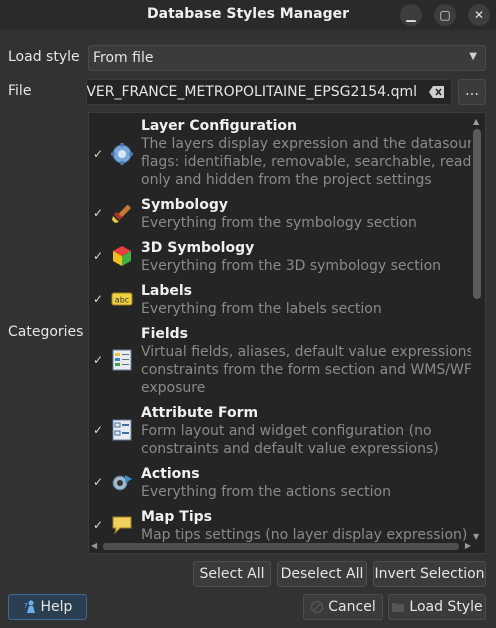  Describe the element at coordinates (122, 256) in the screenshot. I see `cube-icon` at that location.